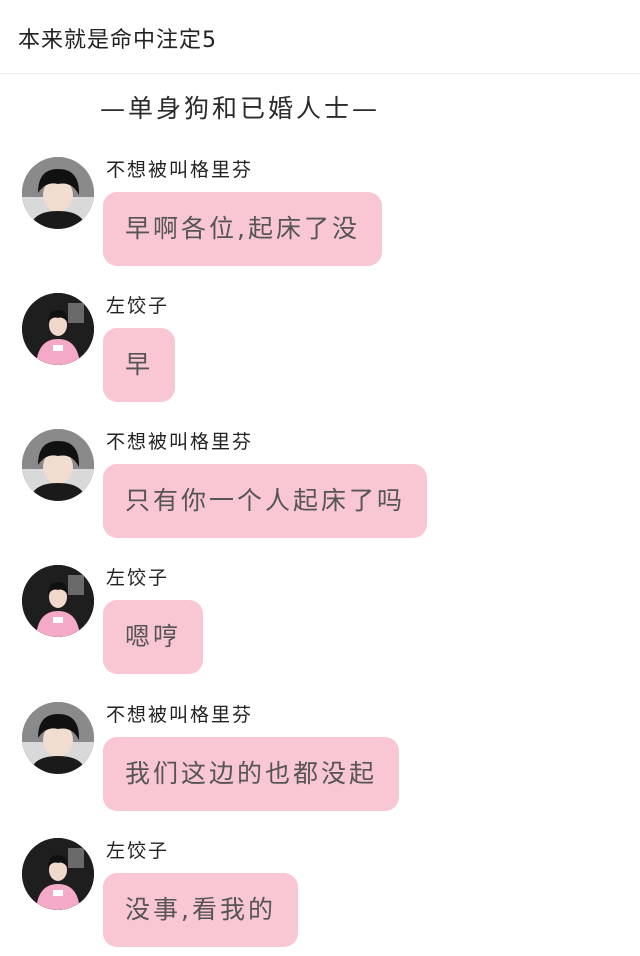 The image size is (640, 956). What do you see at coordinates (240, 108) in the screenshot?
I see `chat-subtitle: —单身狗和已婚人士—` at bounding box center [240, 108].